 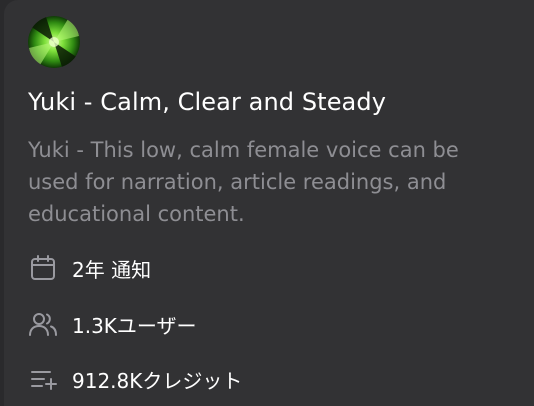 I want to click on users-icon, so click(x=43, y=324).